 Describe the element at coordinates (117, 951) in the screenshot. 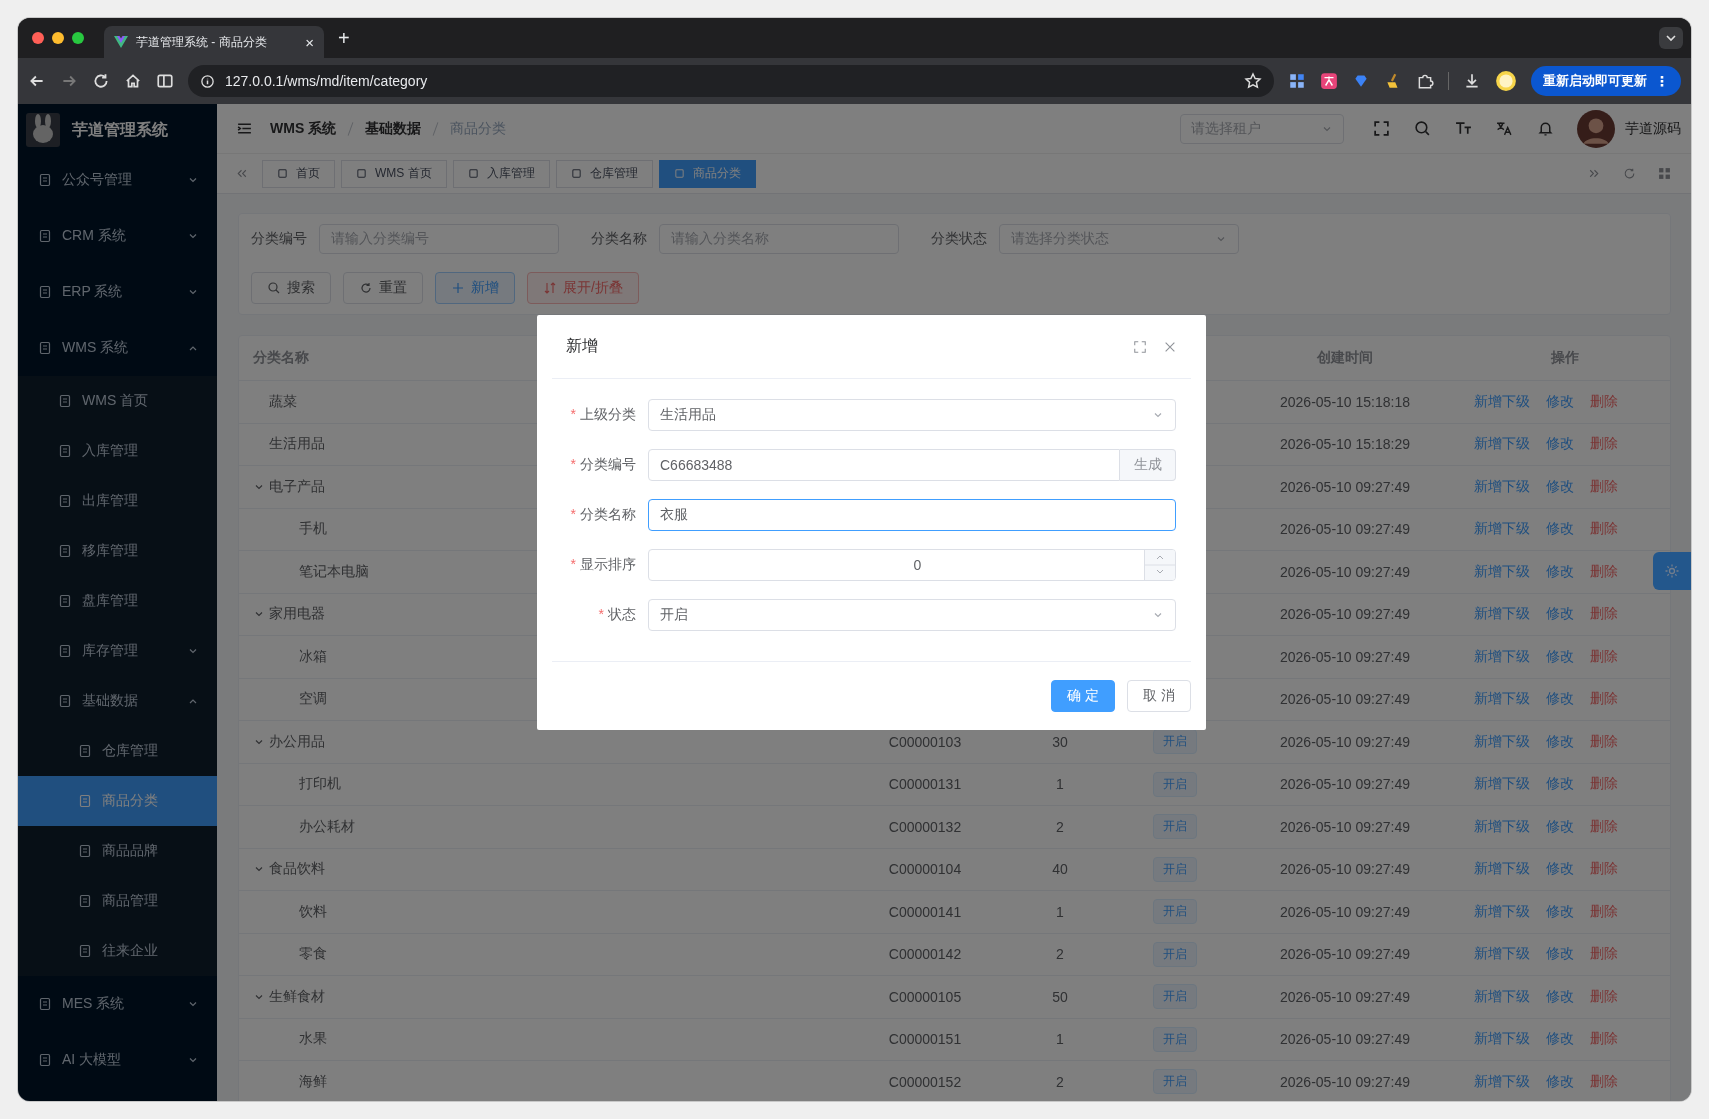

I see `menu-item: 往来企业` at that location.